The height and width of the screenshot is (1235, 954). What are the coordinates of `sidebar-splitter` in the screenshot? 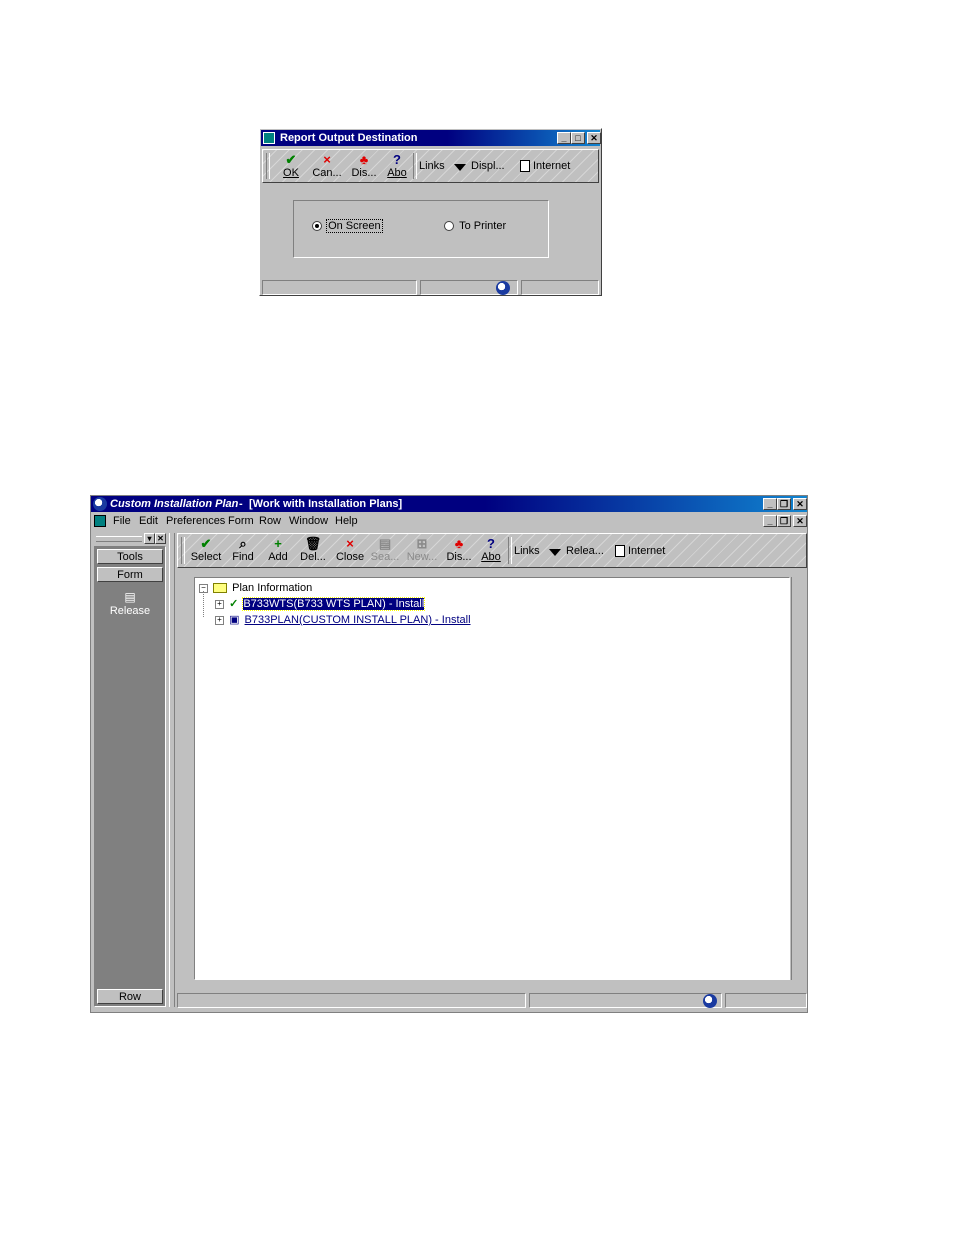 It's located at (172, 770).